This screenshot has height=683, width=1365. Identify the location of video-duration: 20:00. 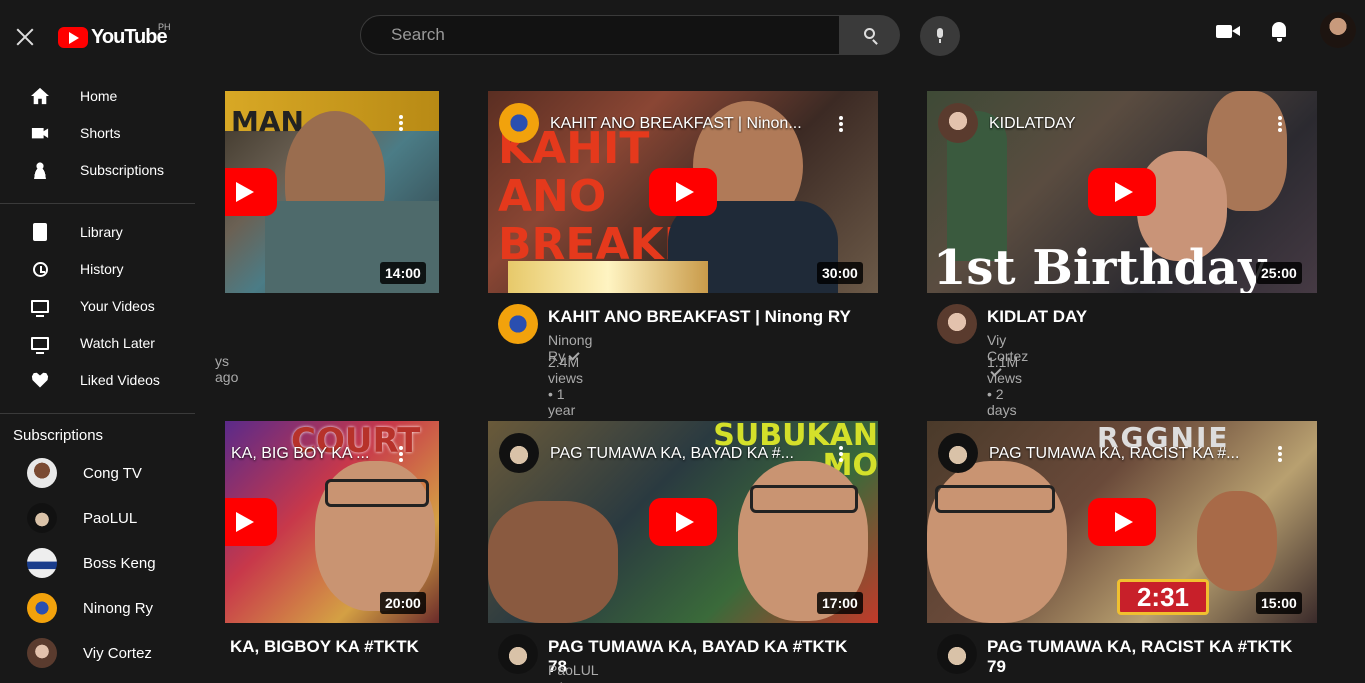
(403, 603).